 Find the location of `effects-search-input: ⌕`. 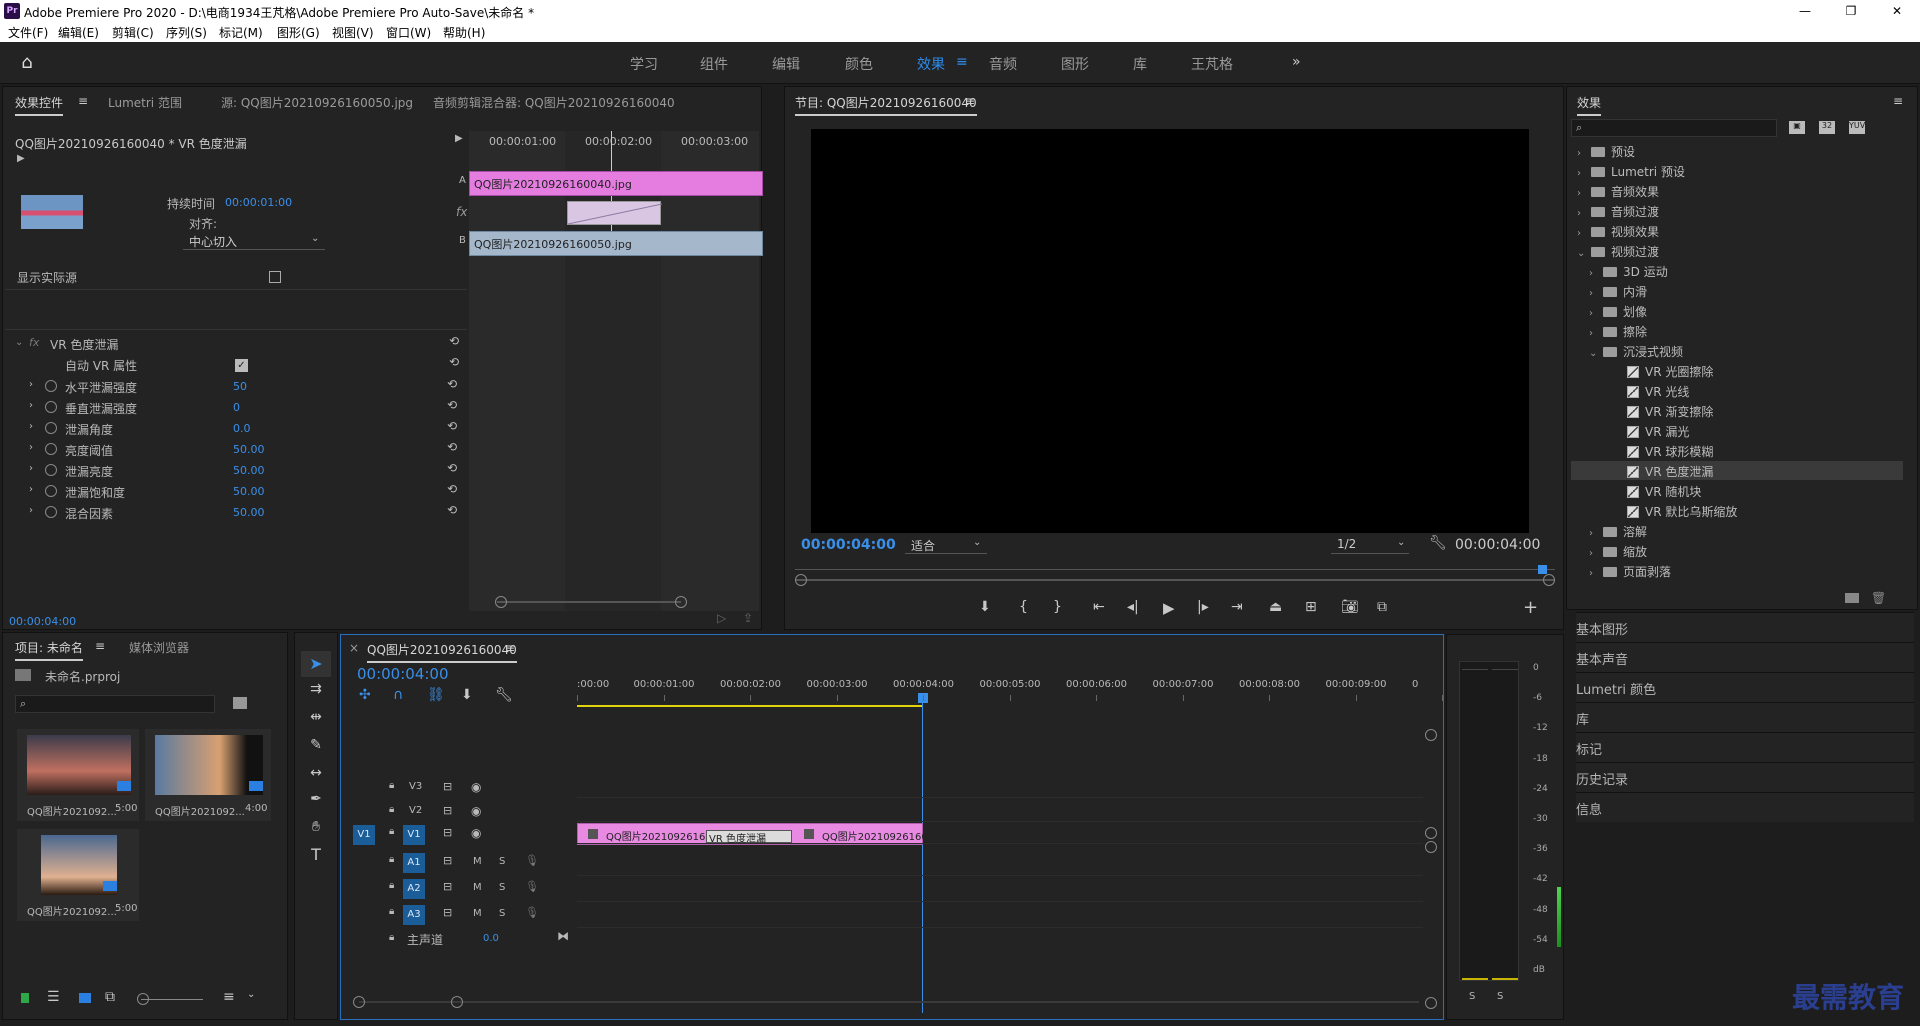

effects-search-input: ⌕ is located at coordinates (1674, 128).